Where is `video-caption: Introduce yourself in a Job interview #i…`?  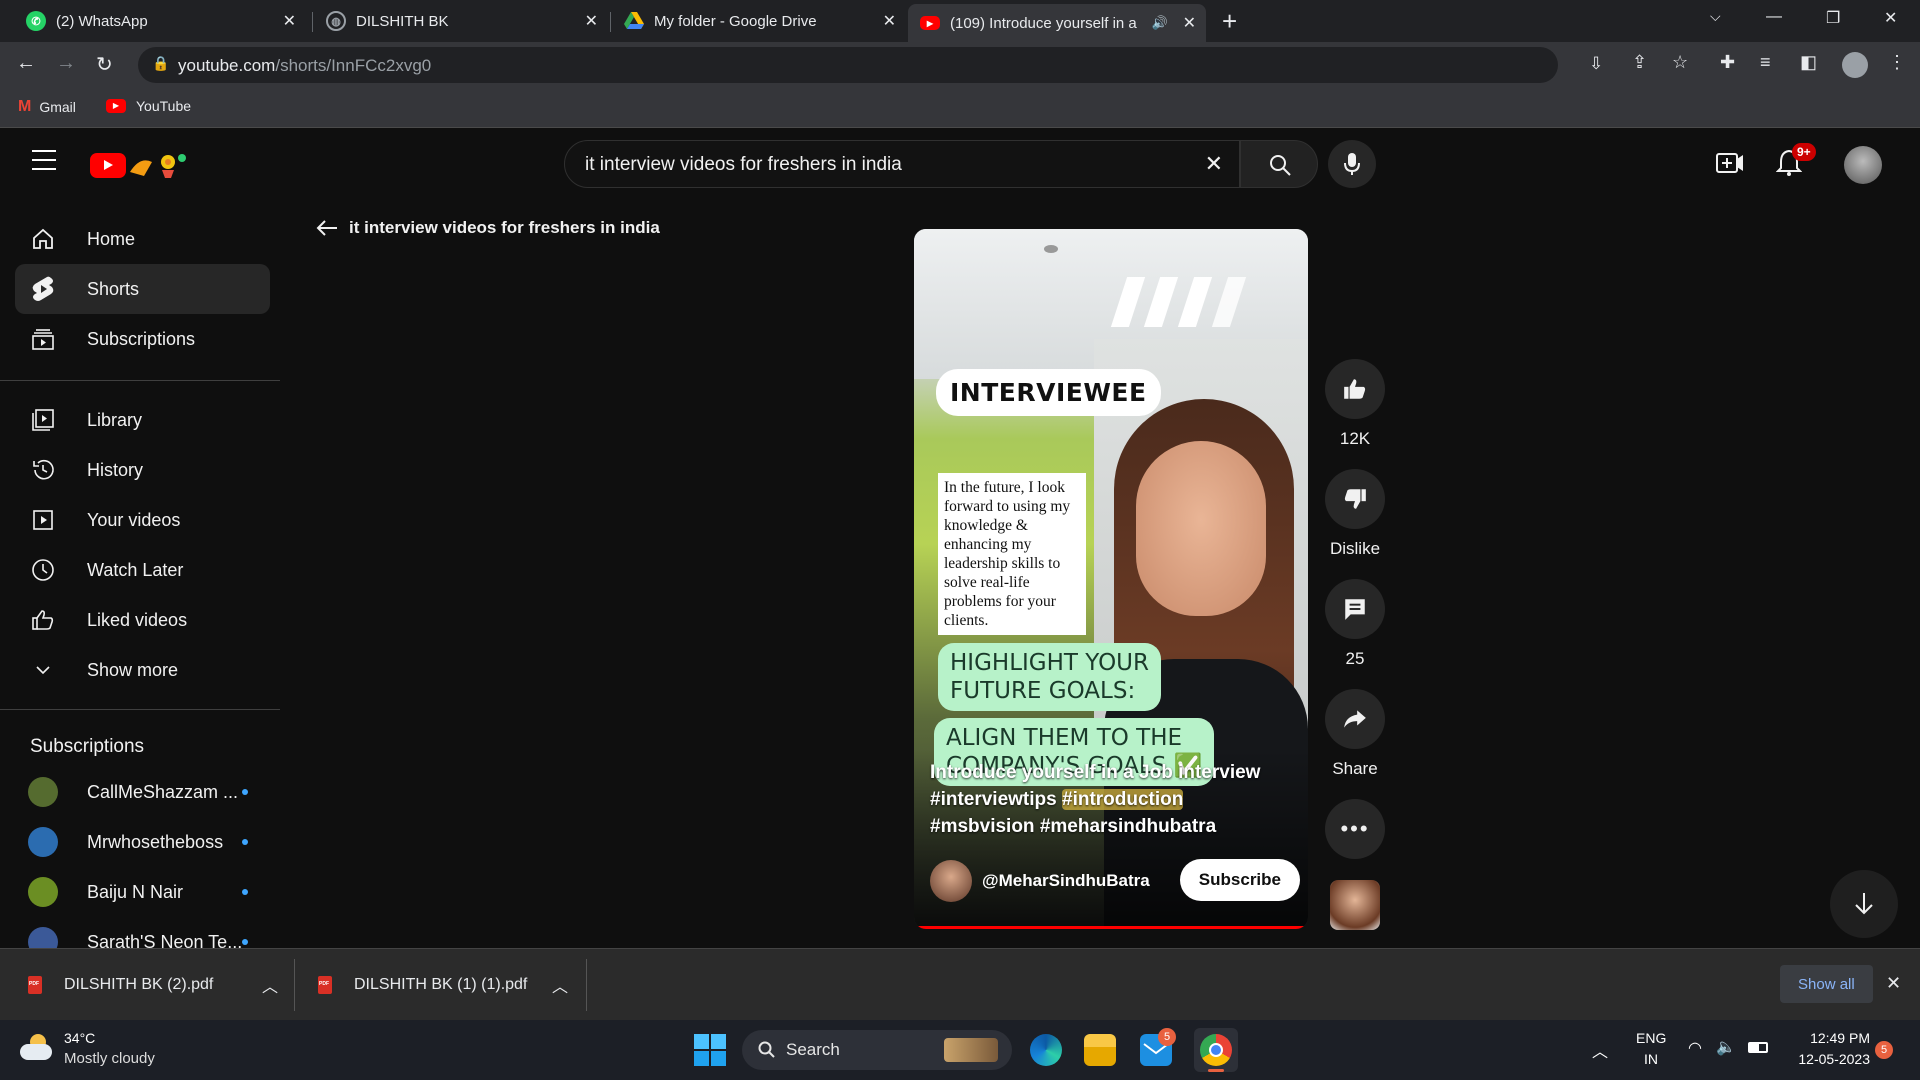 video-caption: Introduce yourself in a Job interview #i… is located at coordinates (1100, 799).